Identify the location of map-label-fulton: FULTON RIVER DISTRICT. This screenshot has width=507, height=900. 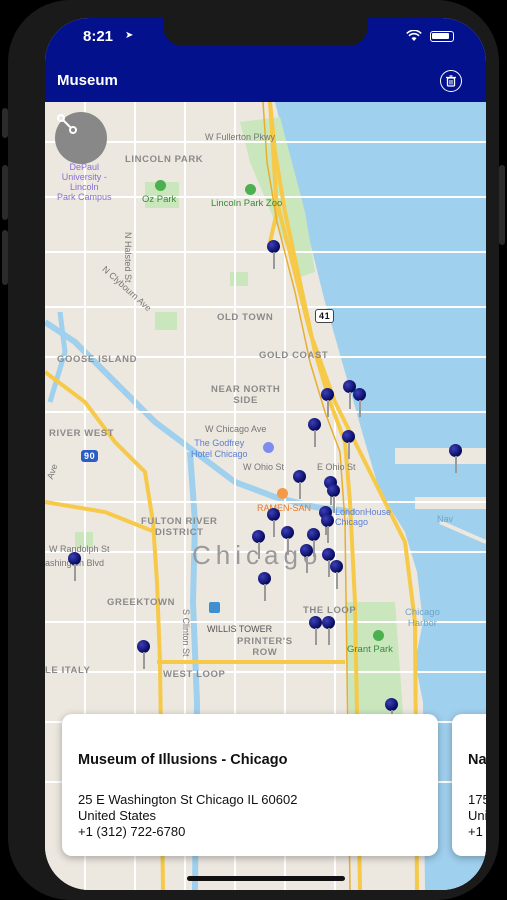
(179, 527).